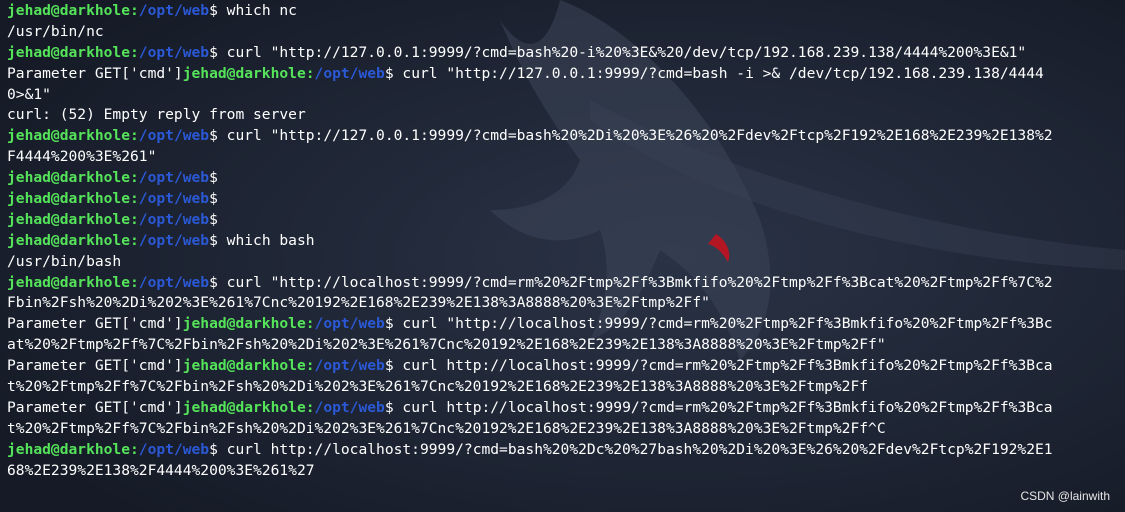 The height and width of the screenshot is (512, 1125). What do you see at coordinates (566, 157) in the screenshot?
I see `terminal-line: F4444%200%3E%261"` at bounding box center [566, 157].